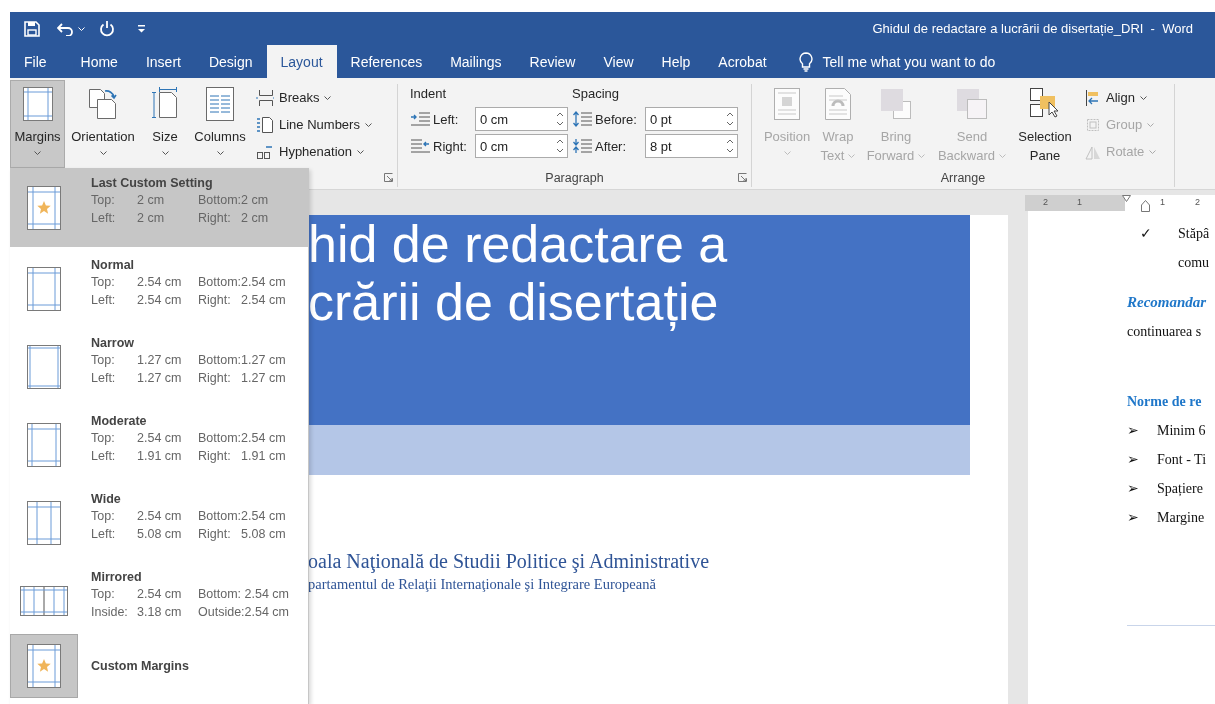 Image resolution: width=1215 pixels, height=704 pixels. I want to click on group-icon, so click(1093, 124).